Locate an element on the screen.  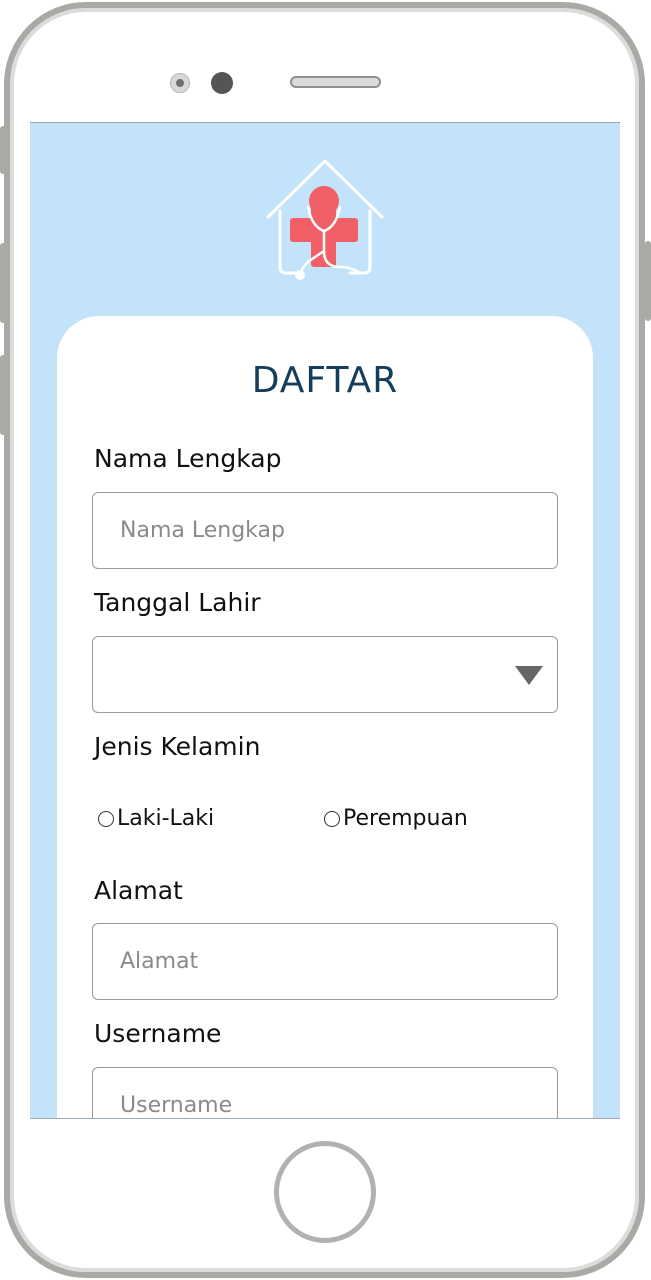
volume-down-button is located at coordinates (3, 395).